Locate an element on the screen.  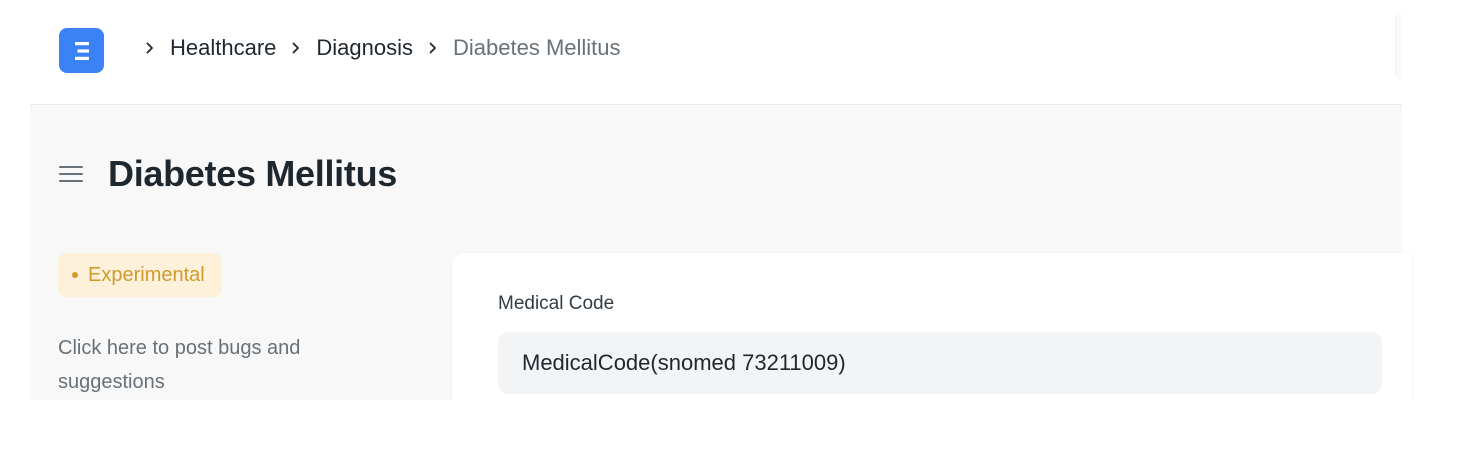
experimental-badge: Experimental is located at coordinates (140, 275).